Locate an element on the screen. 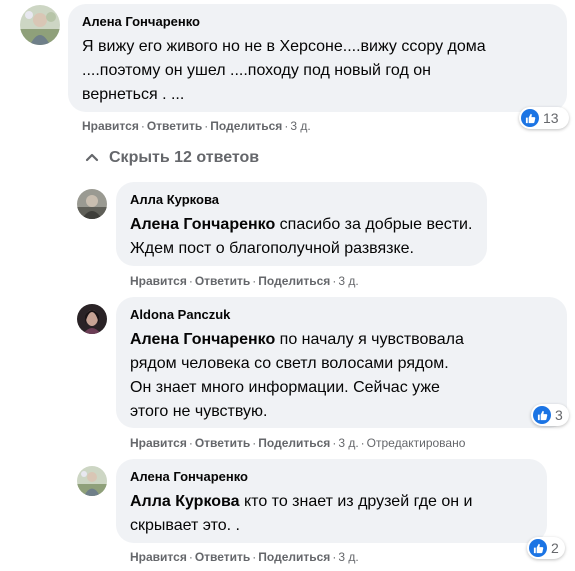 The image size is (575, 571). reply-author: Алена Гончаренко is located at coordinates (189, 477).